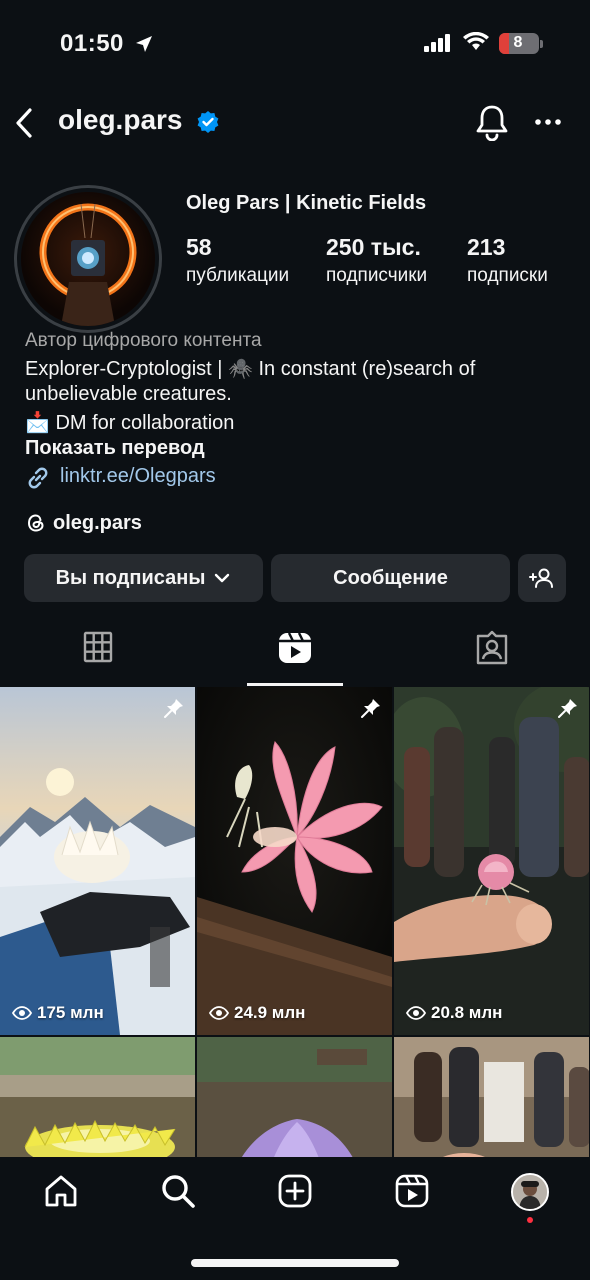 The height and width of the screenshot is (1280, 590). I want to click on display-name: Oleg Pars | Kinetic Fields, so click(306, 203).